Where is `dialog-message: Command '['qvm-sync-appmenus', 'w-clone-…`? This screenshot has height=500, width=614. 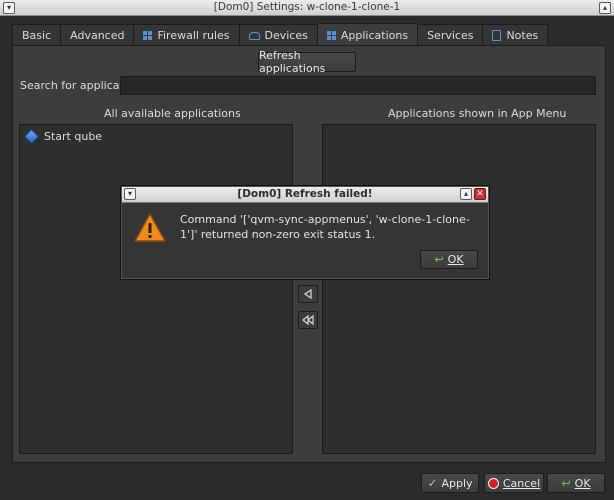
dialog-message: Command '['qvm-sync-appmenus', 'w-clone-… is located at coordinates (325, 227).